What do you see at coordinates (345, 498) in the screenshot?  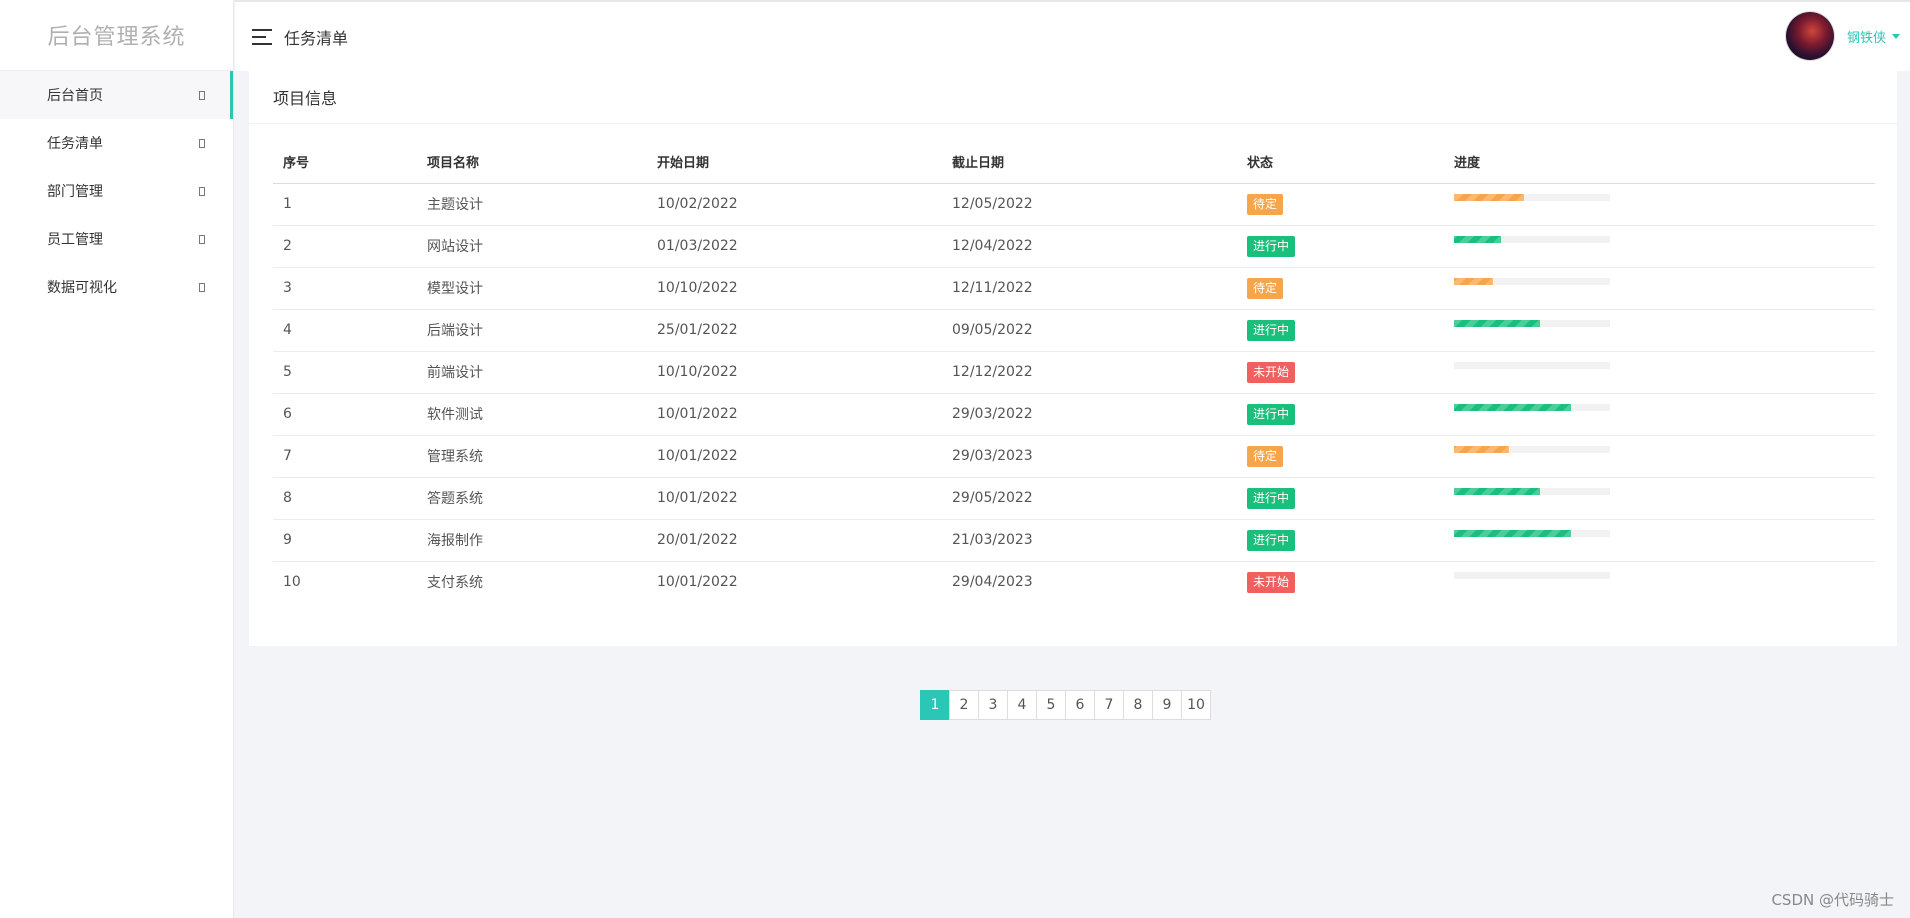 I see `cell-id: 8` at bounding box center [345, 498].